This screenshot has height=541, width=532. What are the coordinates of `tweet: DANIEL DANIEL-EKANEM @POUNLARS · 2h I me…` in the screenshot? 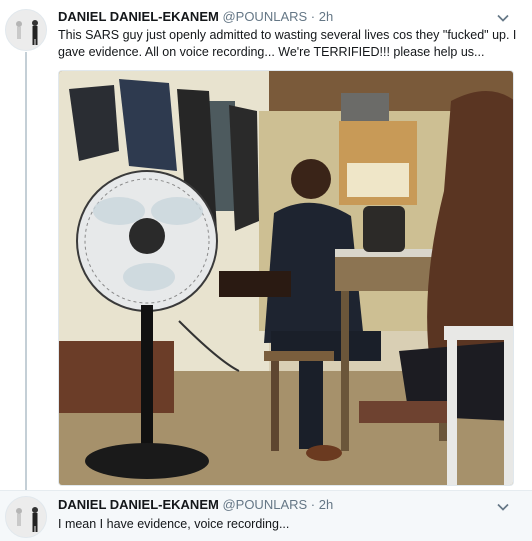 It's located at (266, 515).